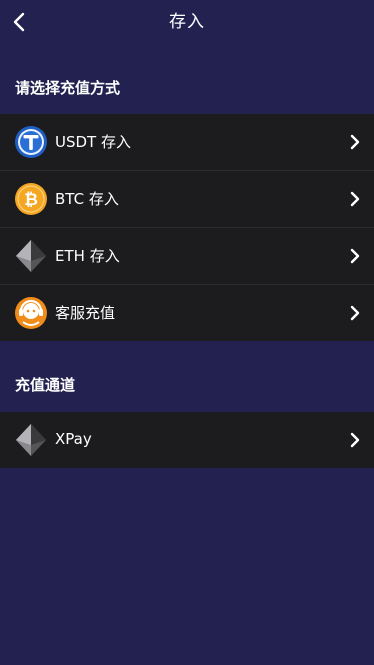  I want to click on list-item-label: USDT 存入, so click(93, 142).